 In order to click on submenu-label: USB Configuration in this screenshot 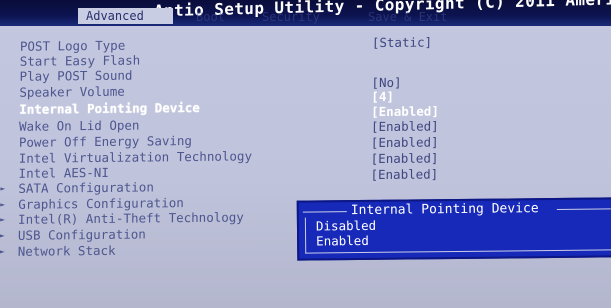, I will do `click(81, 234)`.